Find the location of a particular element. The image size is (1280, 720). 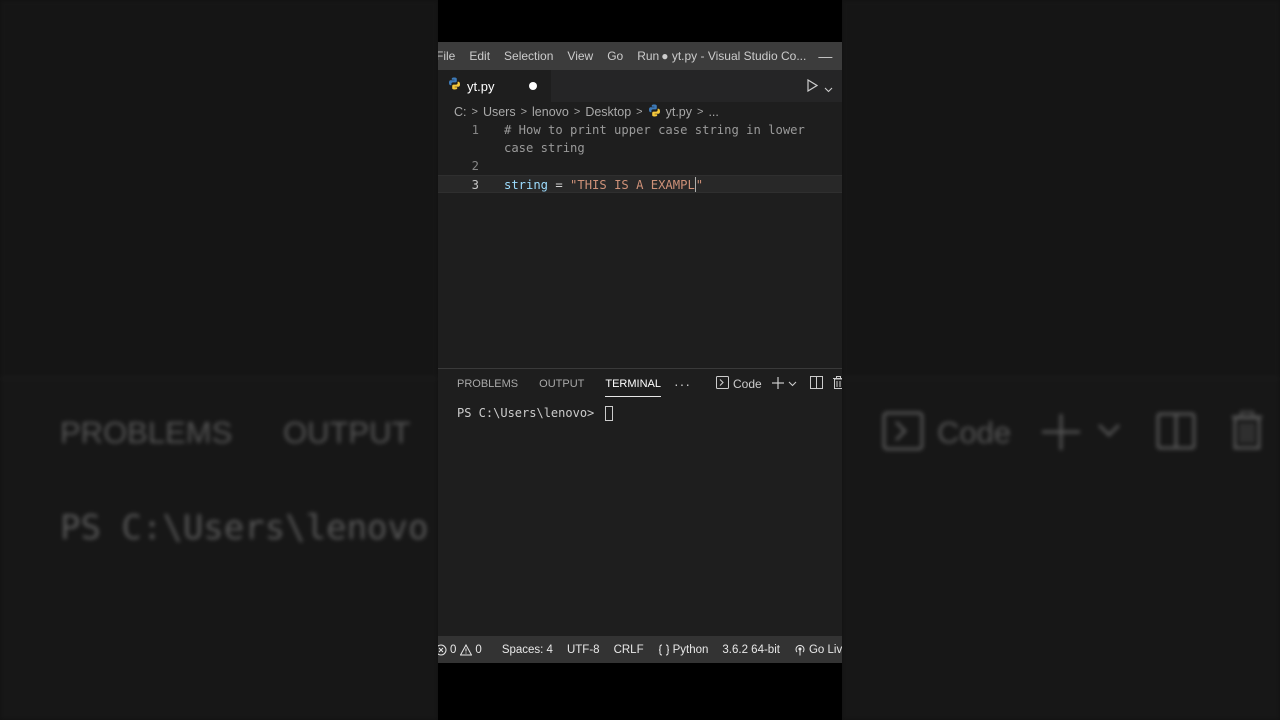

warning-count: 0 is located at coordinates (478, 649).